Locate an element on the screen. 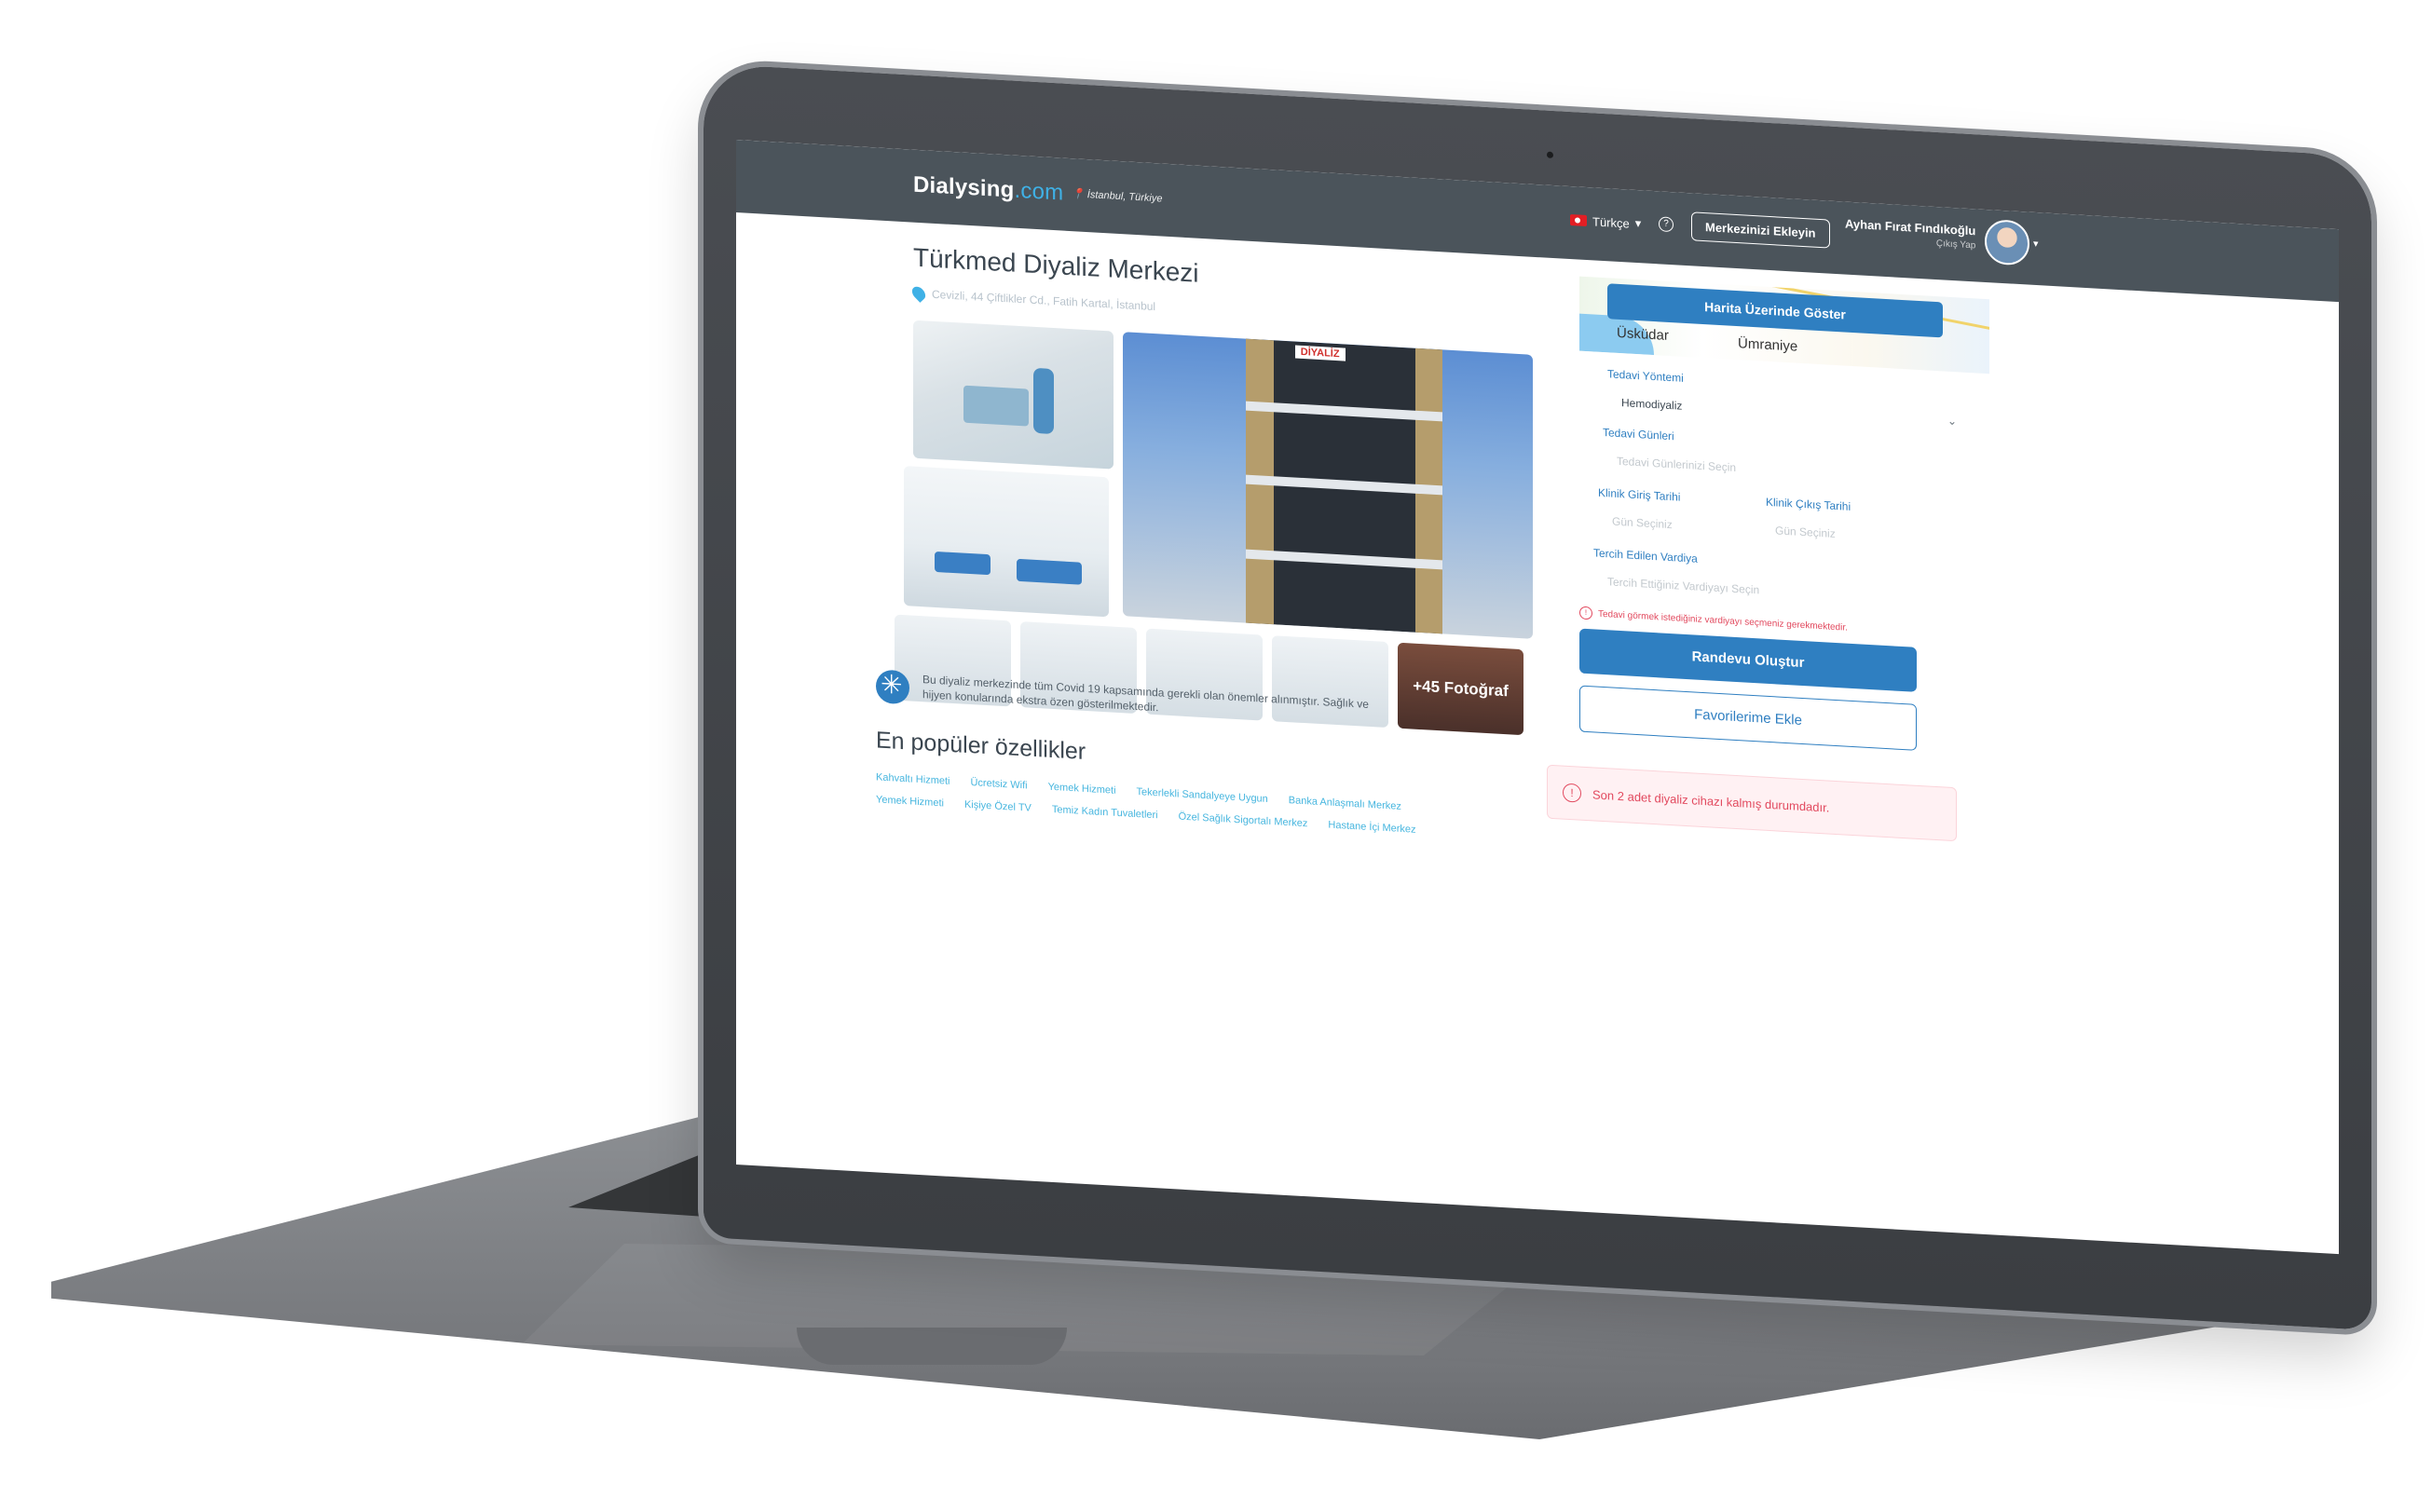  feature-item: Banka Anlaşmalı Merkez is located at coordinates (1345, 803).